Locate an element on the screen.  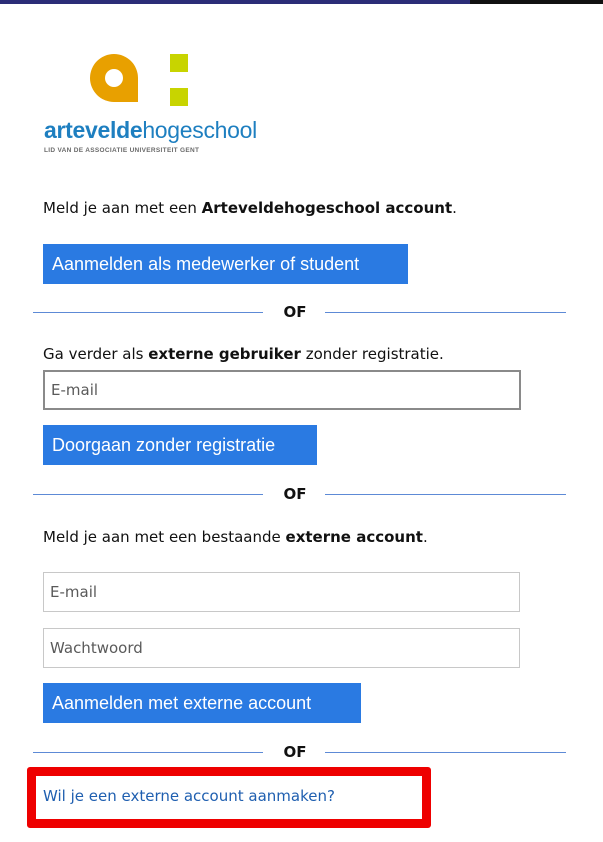
divider-or-3: OF is located at coordinates (299, 752).